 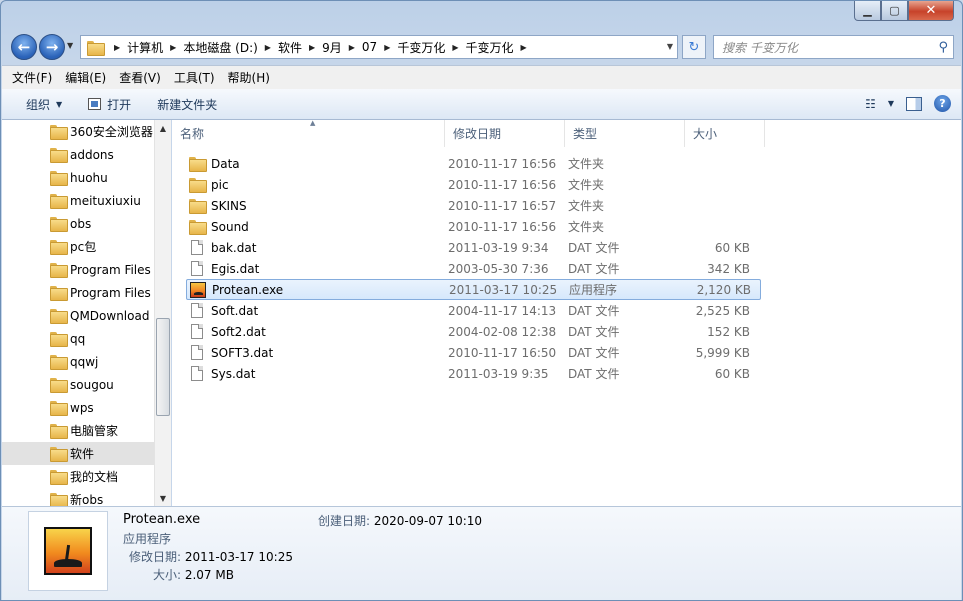 I want to click on column-header-size: 大小, so click(x=725, y=133).